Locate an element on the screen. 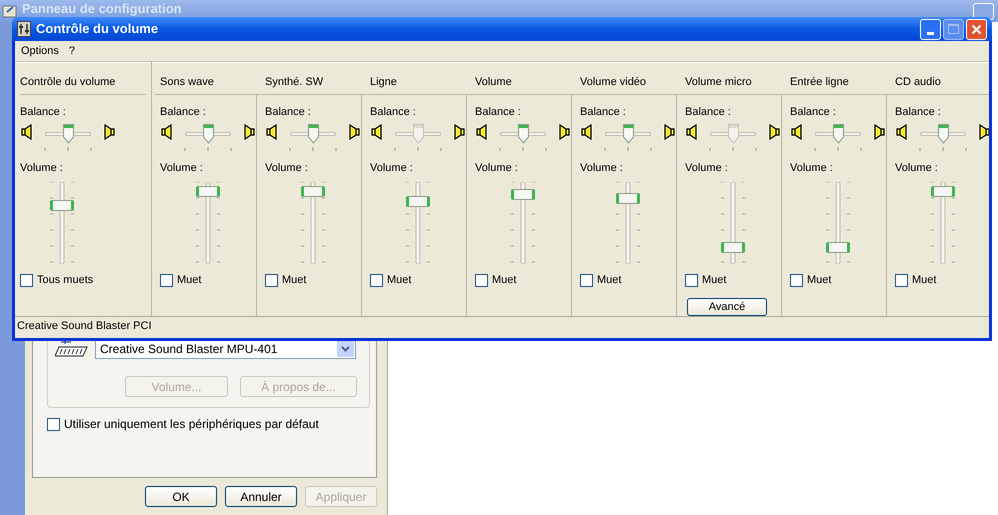 This screenshot has width=998, height=515. folder-icon is located at coordinates (10, 11).